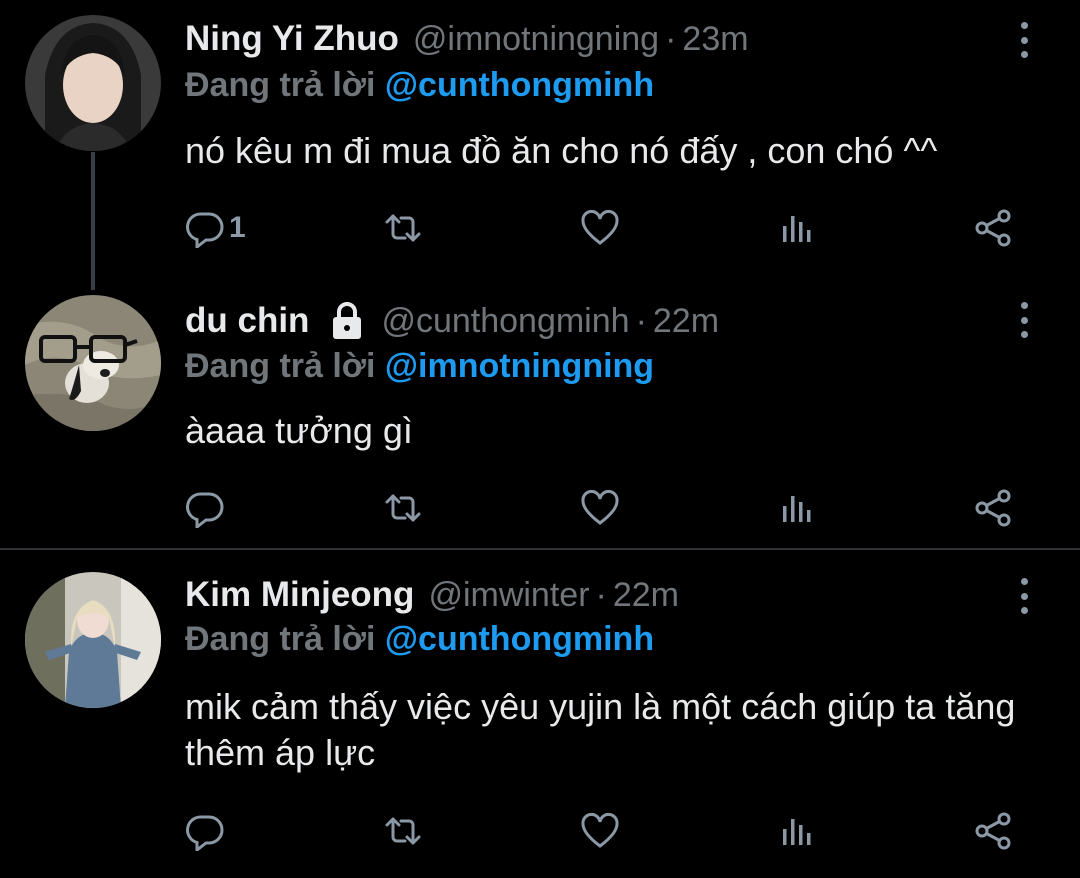  Describe the element at coordinates (247, 321) in the screenshot. I see `author-name: du chin` at that location.